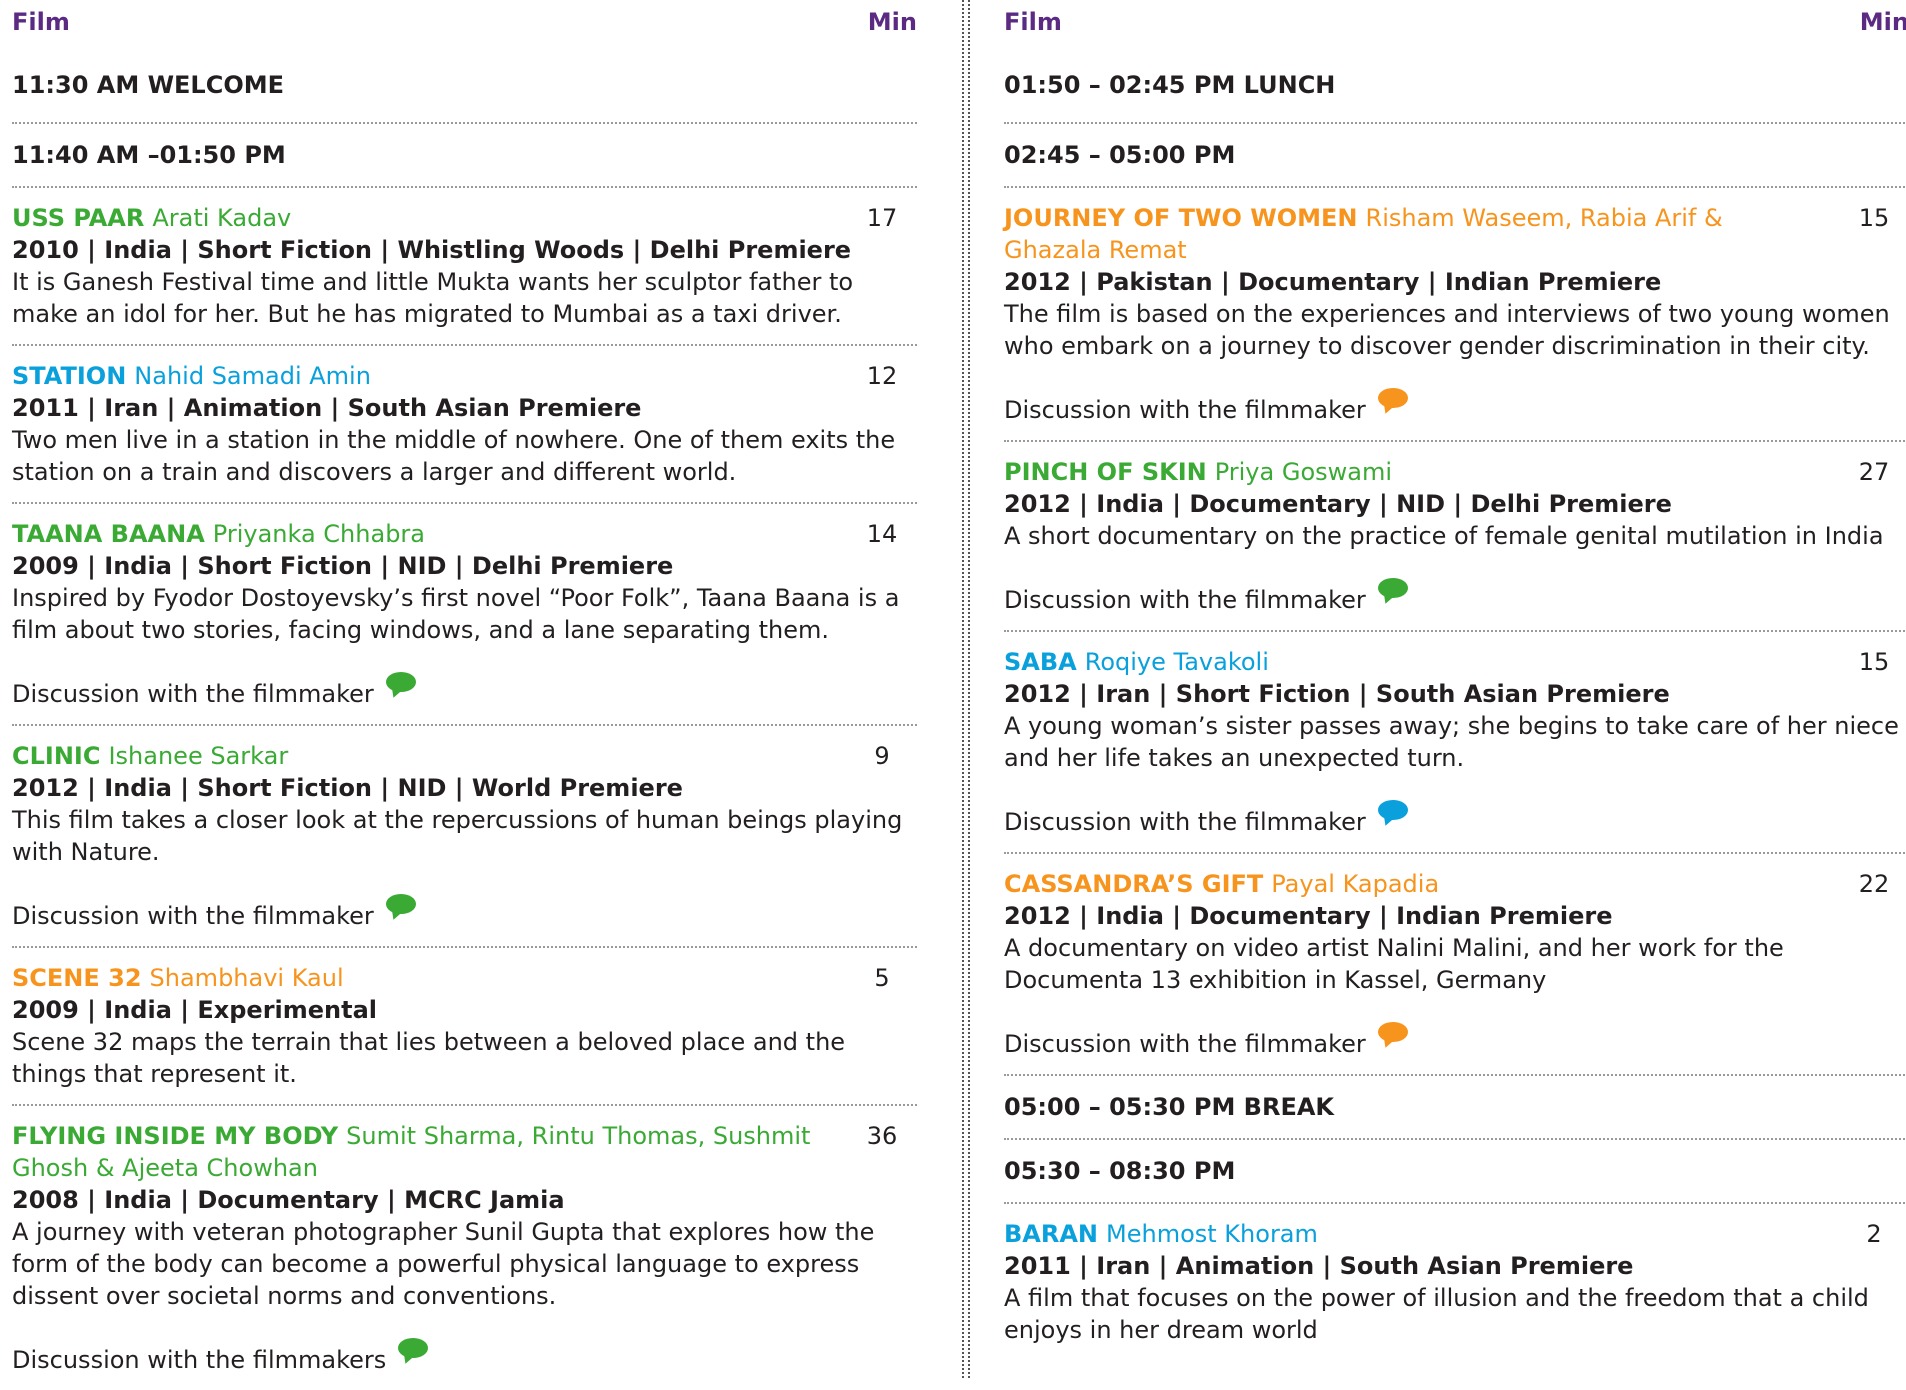 Image resolution: width=1906 pixels, height=1390 pixels. I want to click on film-duration: 9, so click(882, 756).